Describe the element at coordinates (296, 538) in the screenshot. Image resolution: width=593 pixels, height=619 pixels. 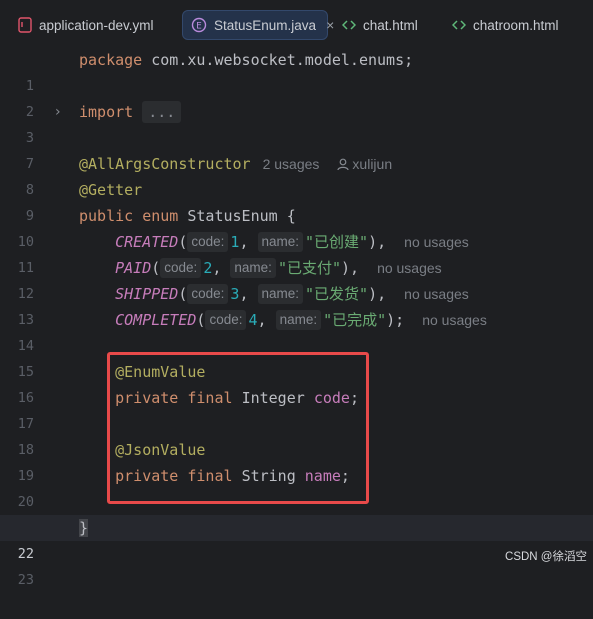
I see `code-line-current: 22 }` at that location.